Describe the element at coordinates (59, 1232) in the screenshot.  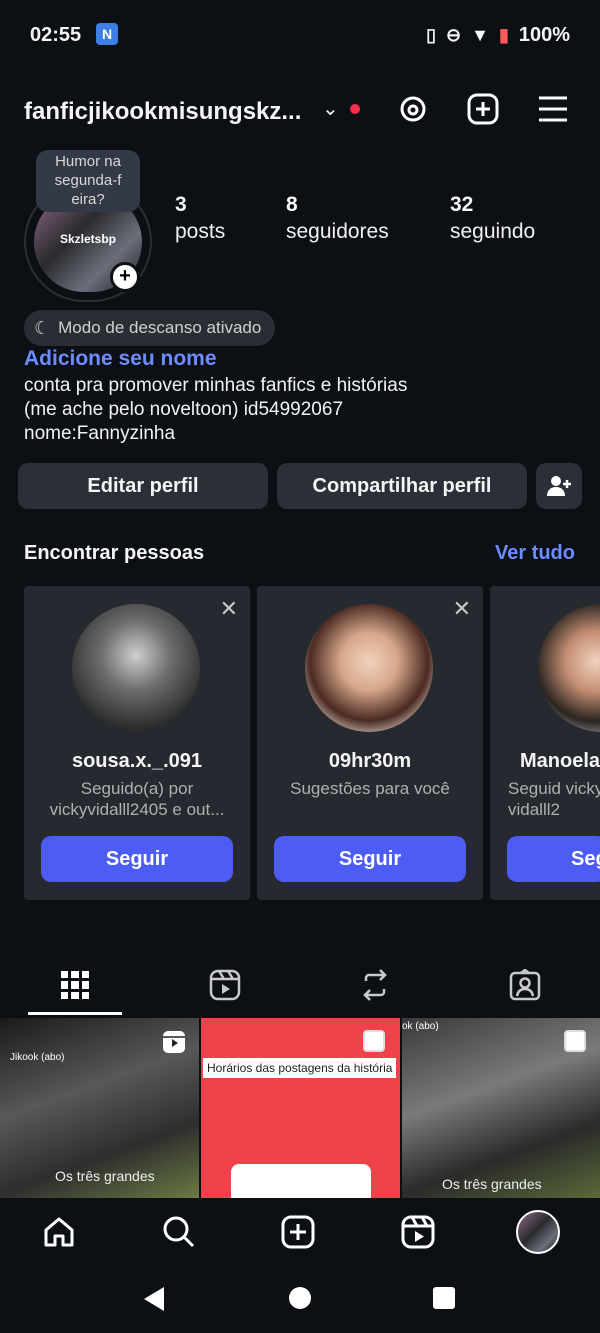
I see `home-icon` at that location.